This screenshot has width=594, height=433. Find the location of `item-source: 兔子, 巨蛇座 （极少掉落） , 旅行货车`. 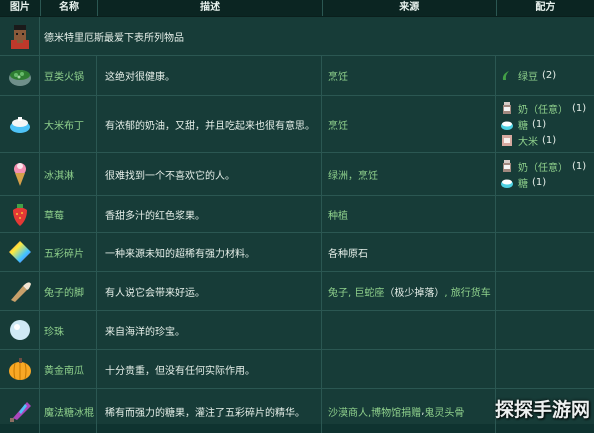

item-source: 兔子, 巨蛇座 （极少掉落） , 旅行货车 is located at coordinates (409, 291).